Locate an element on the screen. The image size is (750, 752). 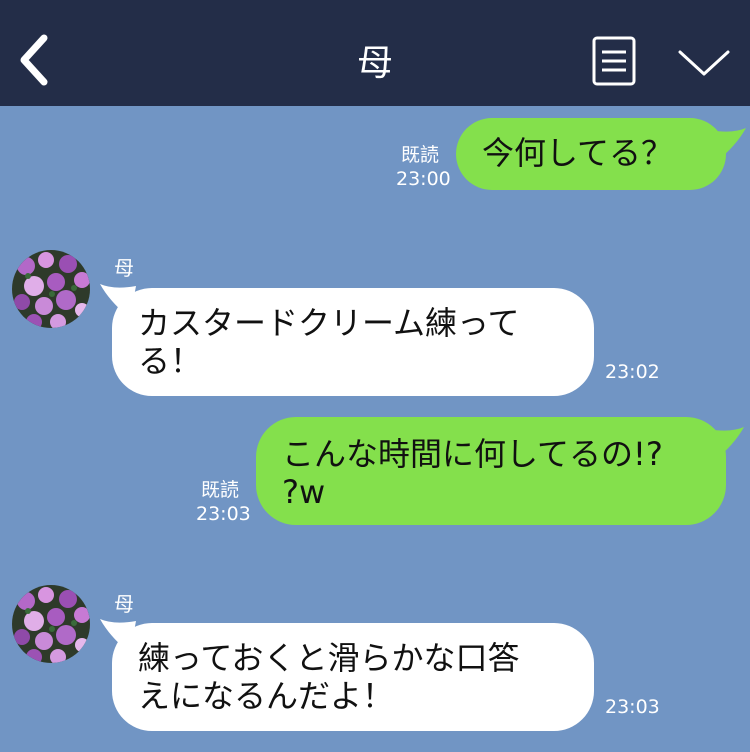
message-time: 23:02 is located at coordinates (632, 372).